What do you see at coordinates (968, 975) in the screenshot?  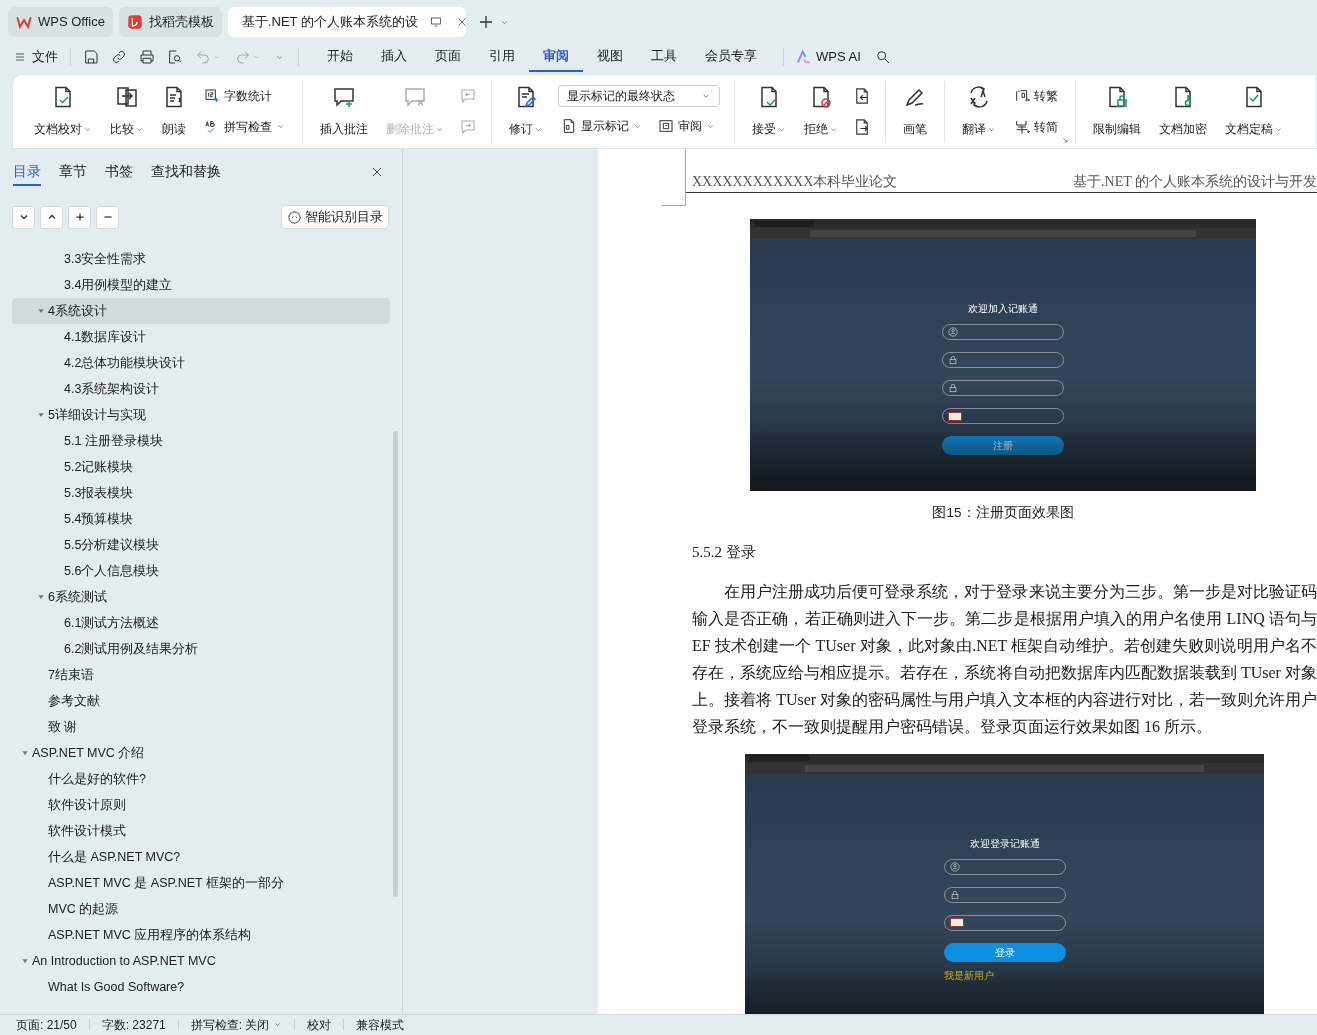 I see `link: 我是新用户` at bounding box center [968, 975].